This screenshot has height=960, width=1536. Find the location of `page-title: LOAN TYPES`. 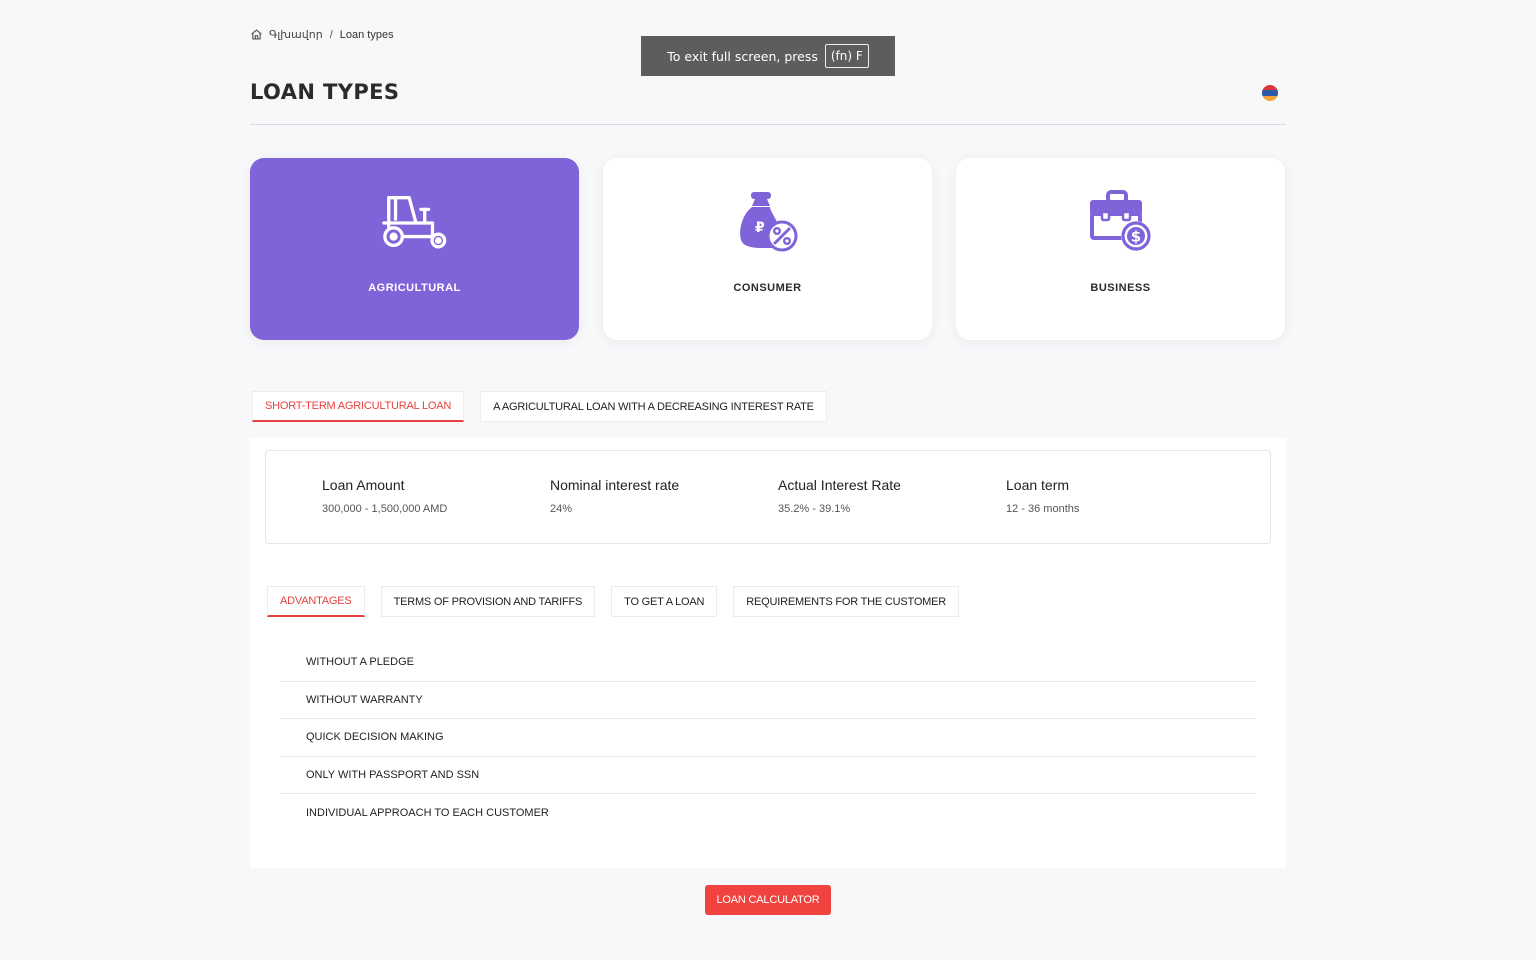

page-title: LOAN TYPES is located at coordinates (325, 92).